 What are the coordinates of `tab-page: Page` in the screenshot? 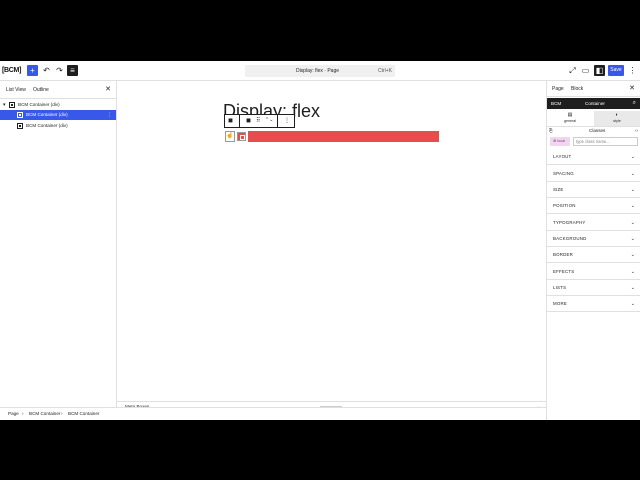 It's located at (558, 89).